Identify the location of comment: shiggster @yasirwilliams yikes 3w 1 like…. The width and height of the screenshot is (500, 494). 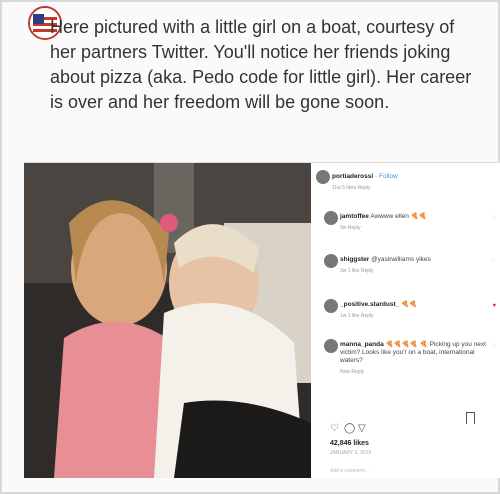
(412, 264).